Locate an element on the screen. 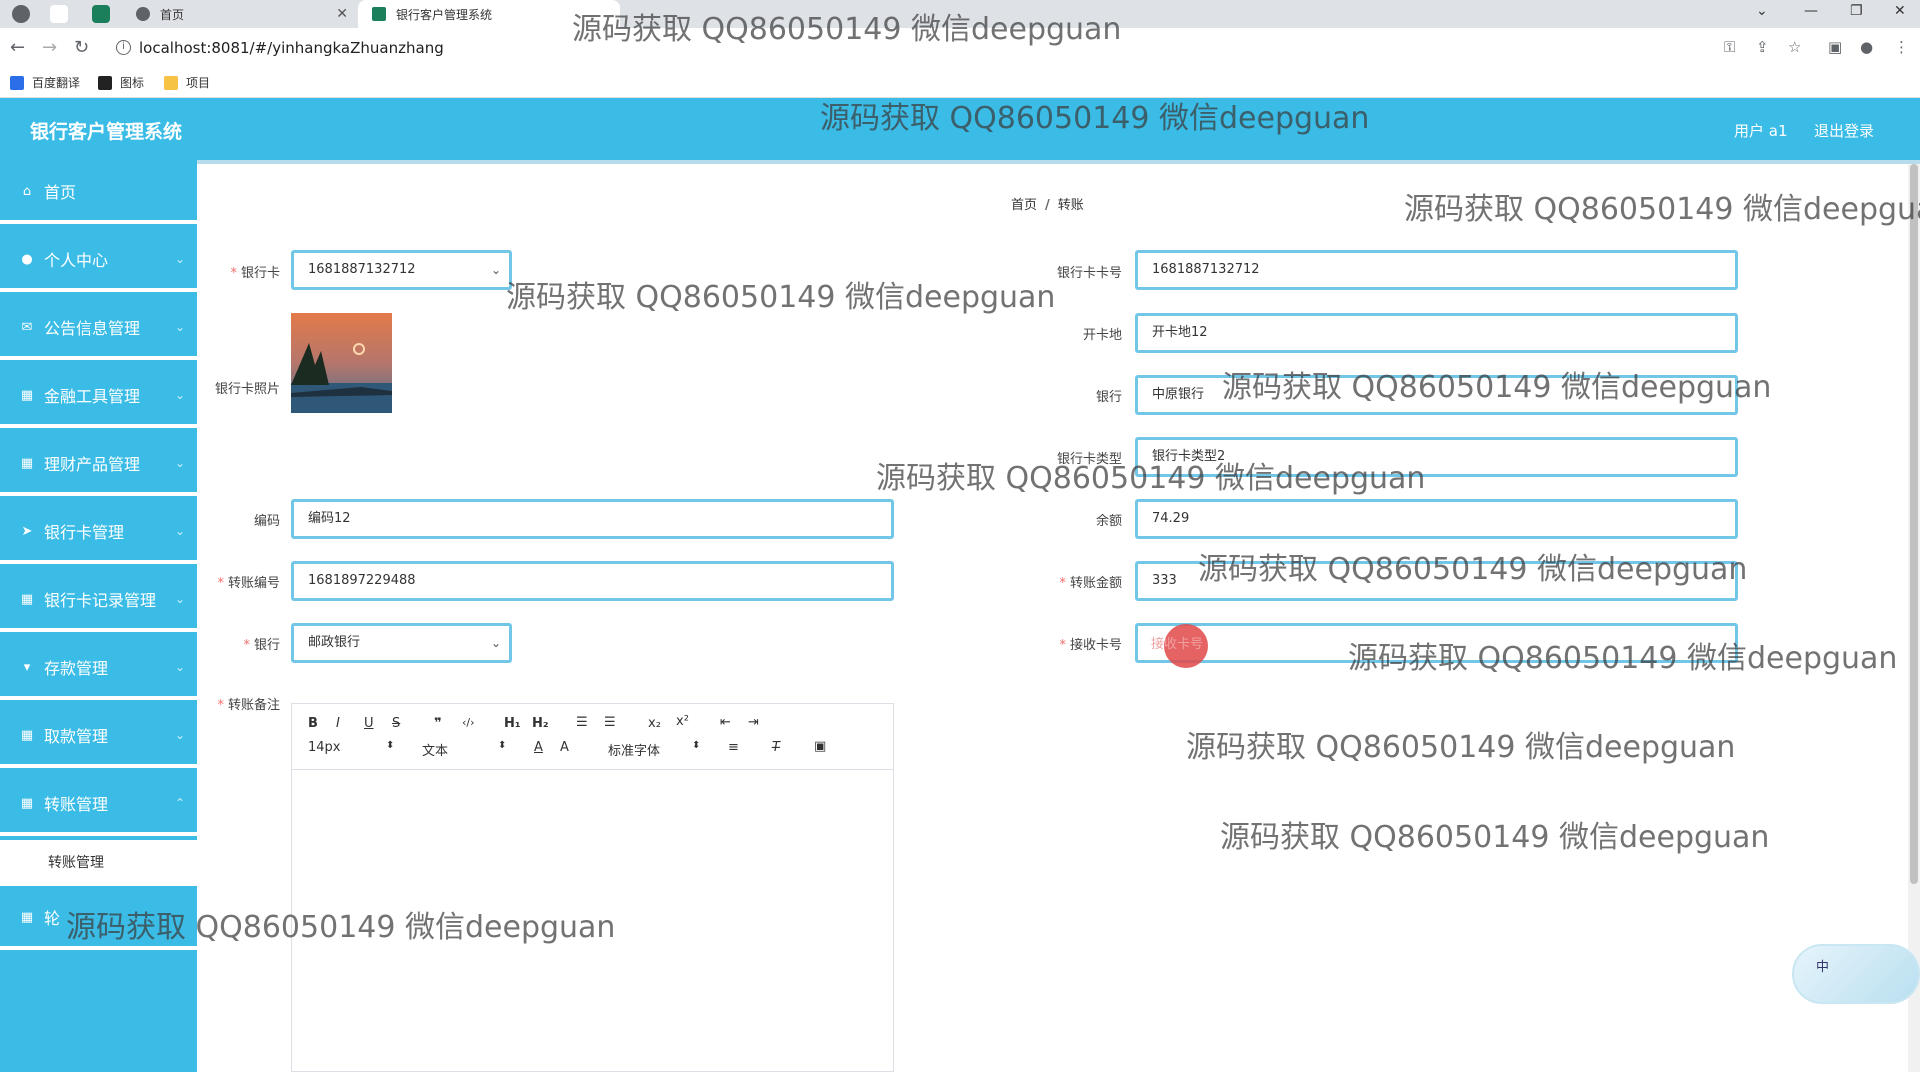  close-tab-icon: ✕ is located at coordinates (342, 14).